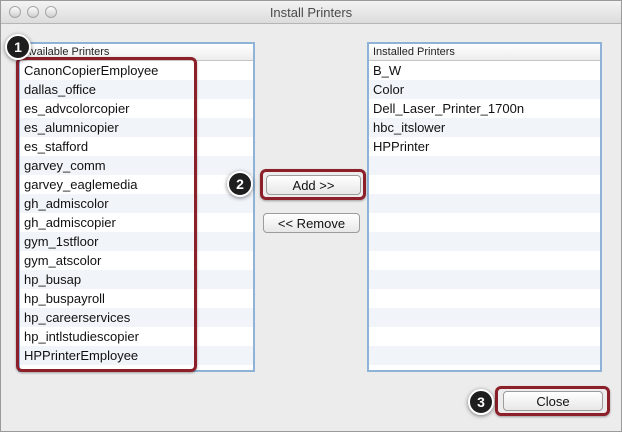  I want to click on title-bar: Install Printers, so click(311, 12).